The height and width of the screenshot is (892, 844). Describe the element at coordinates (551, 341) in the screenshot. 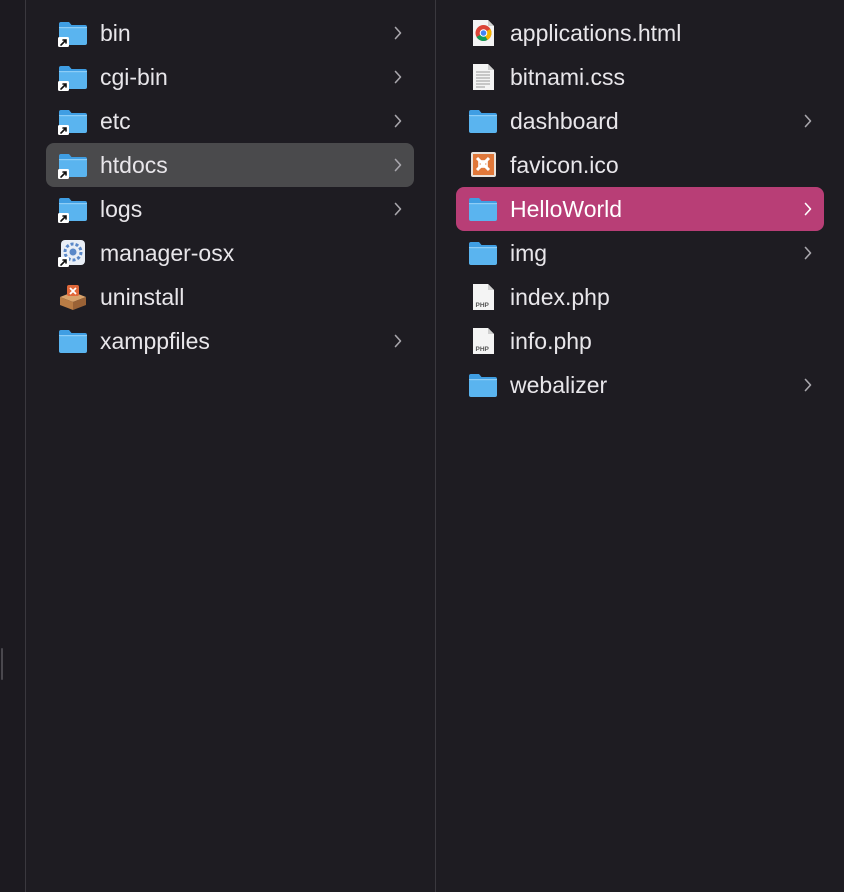

I see `item-label: info.php` at that location.